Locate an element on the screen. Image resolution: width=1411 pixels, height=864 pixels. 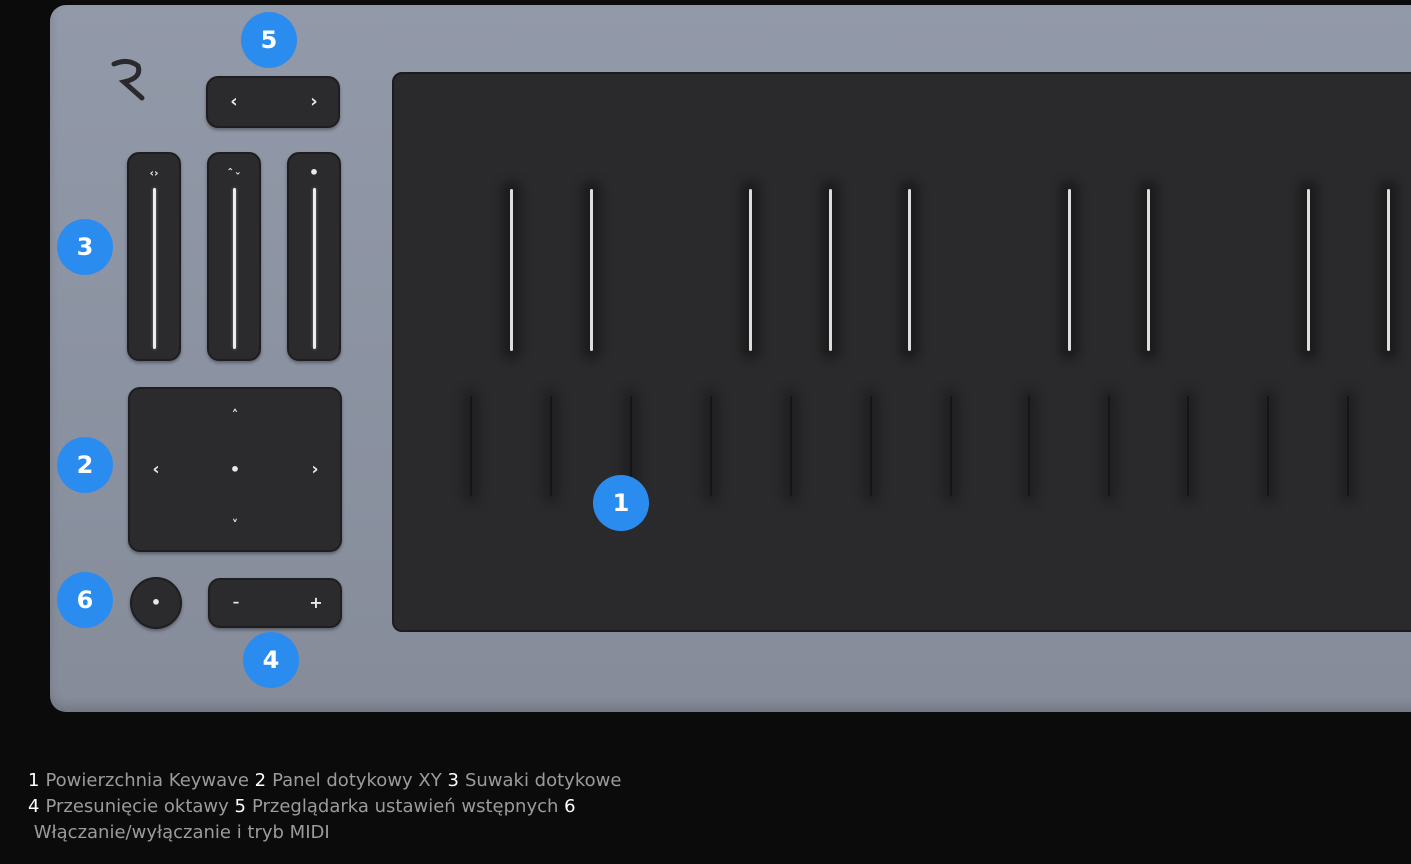
arrow-down-icon: ˅ is located at coordinates (235, 526).